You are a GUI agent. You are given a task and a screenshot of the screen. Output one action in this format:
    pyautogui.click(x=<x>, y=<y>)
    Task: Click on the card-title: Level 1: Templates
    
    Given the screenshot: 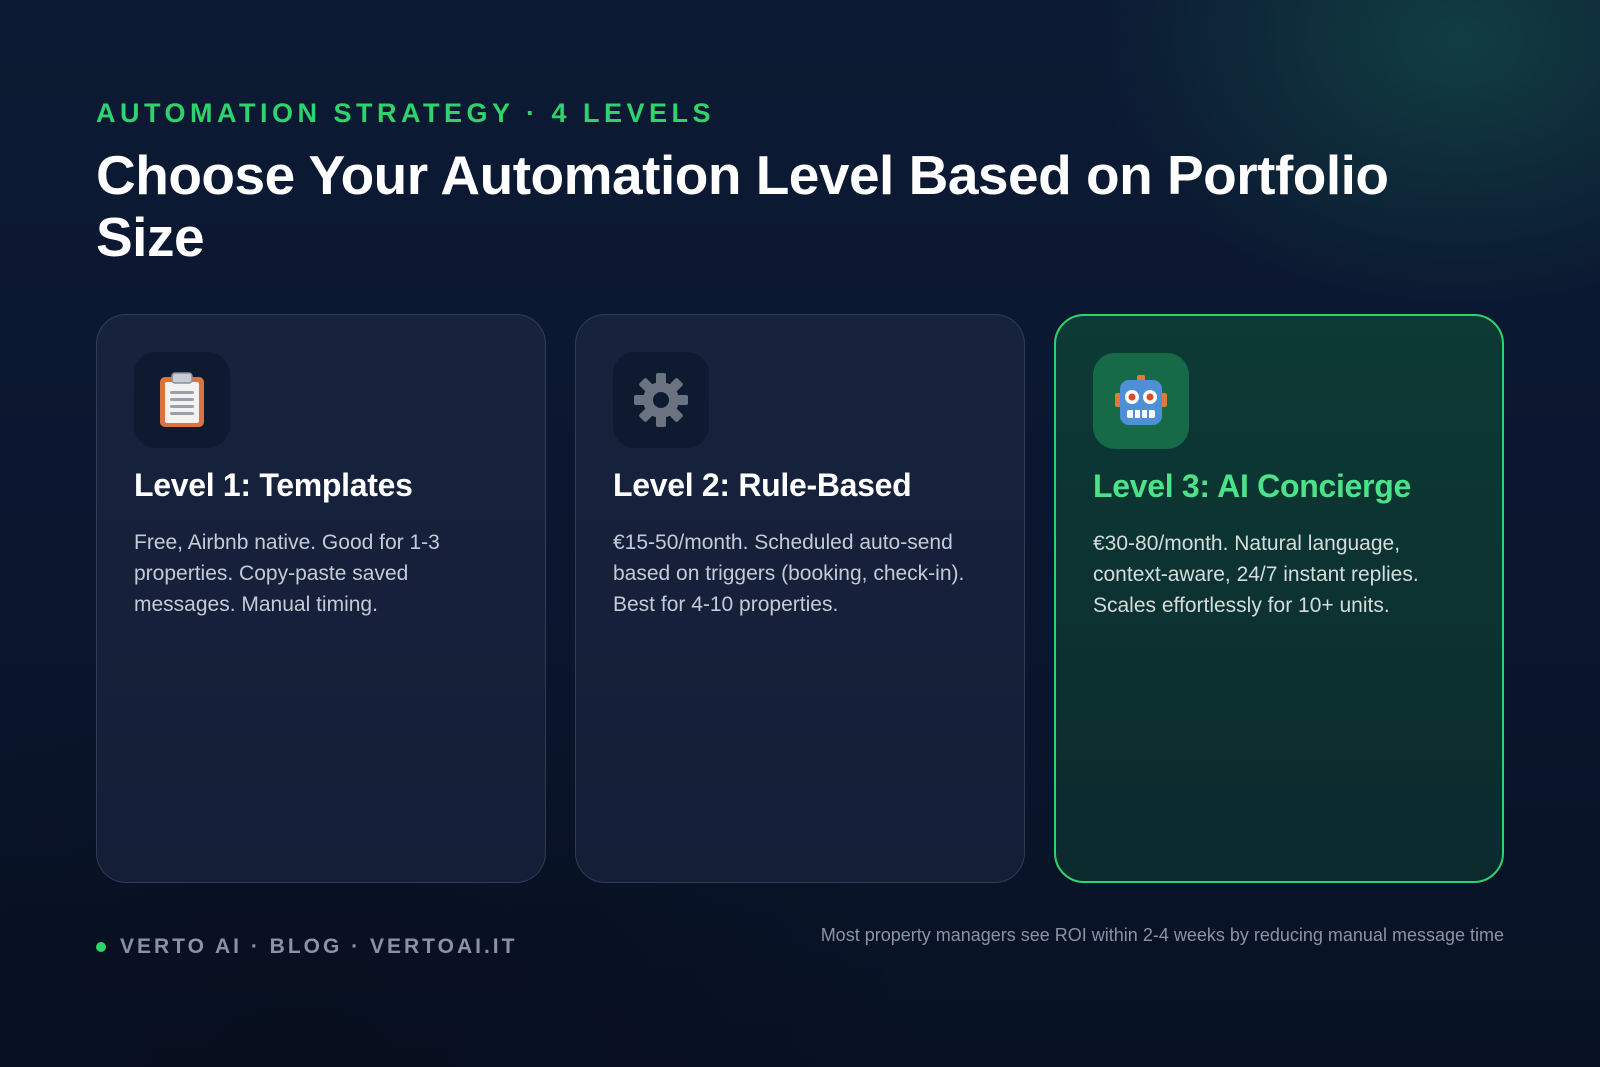 What is the action you would take?
    pyautogui.click(x=273, y=485)
    